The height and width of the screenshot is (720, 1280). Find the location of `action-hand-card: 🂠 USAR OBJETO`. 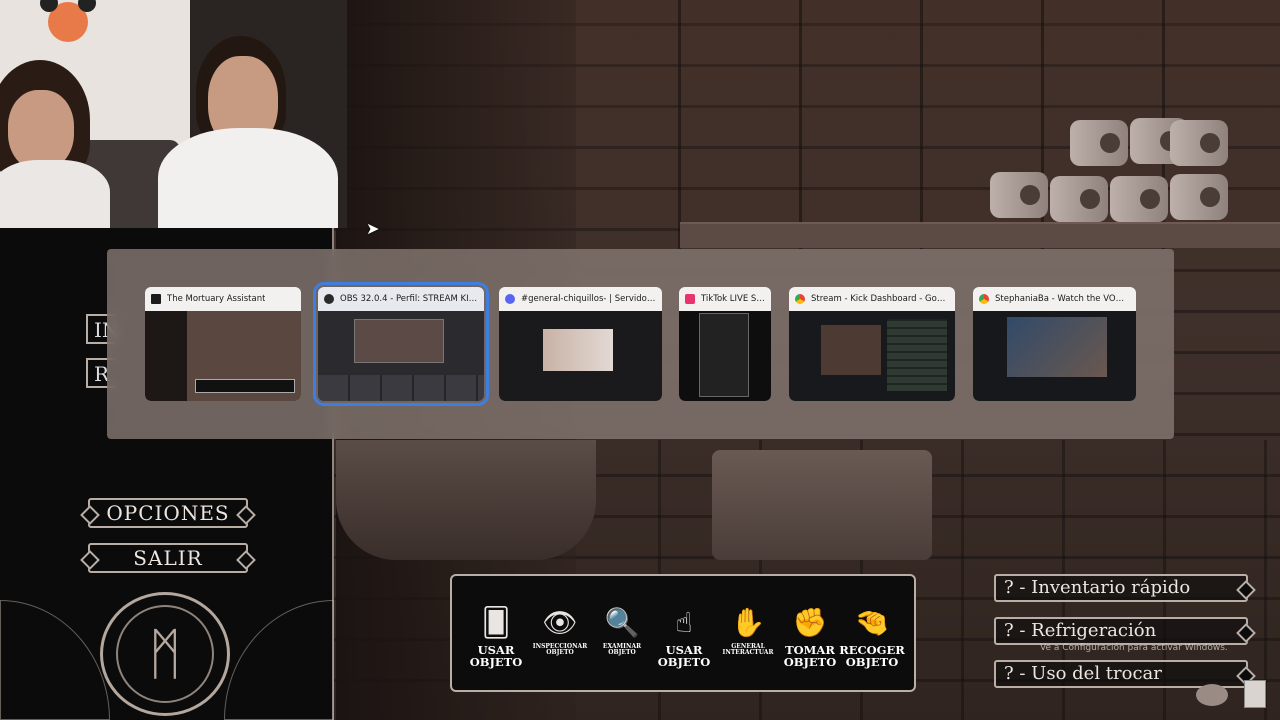

action-hand-card: 🂠 USAR OBJETO is located at coordinates (496, 637).